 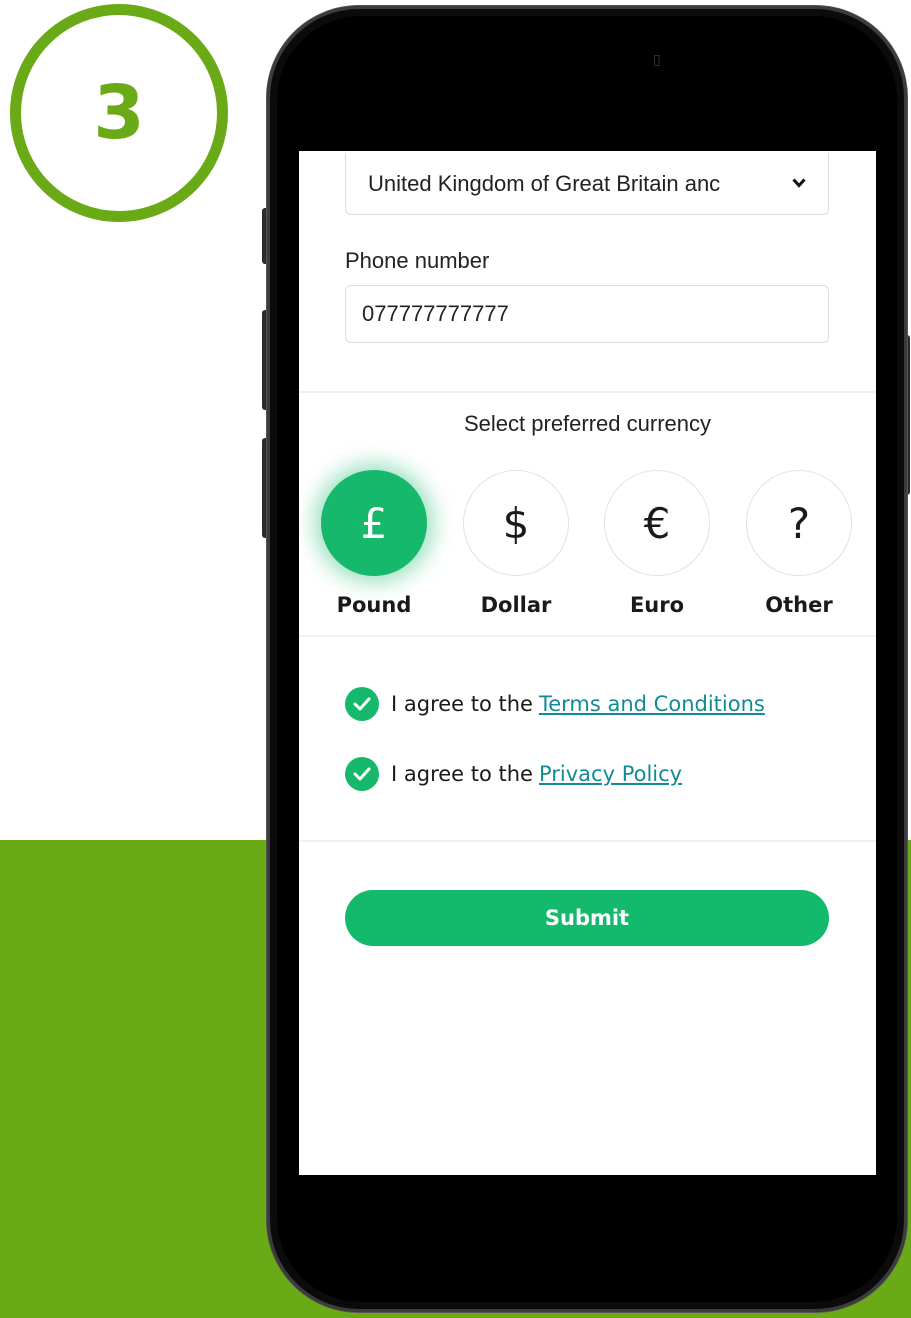 I want to click on privacy-agreement: I agree to the Privacy Policy, so click(x=513, y=774).